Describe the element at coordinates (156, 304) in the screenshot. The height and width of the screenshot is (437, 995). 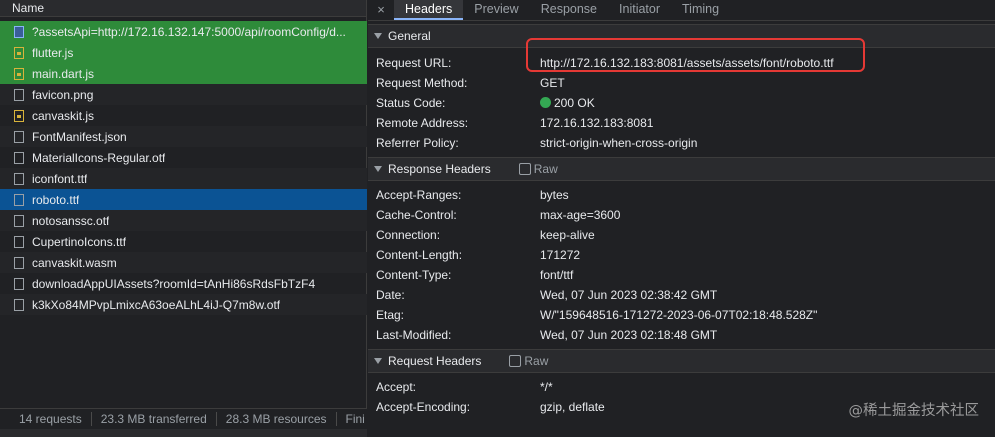
I see `request-name: k3kXo84MPvpLmixcA63oeALhL4iJ-Q7m8w.otf` at that location.